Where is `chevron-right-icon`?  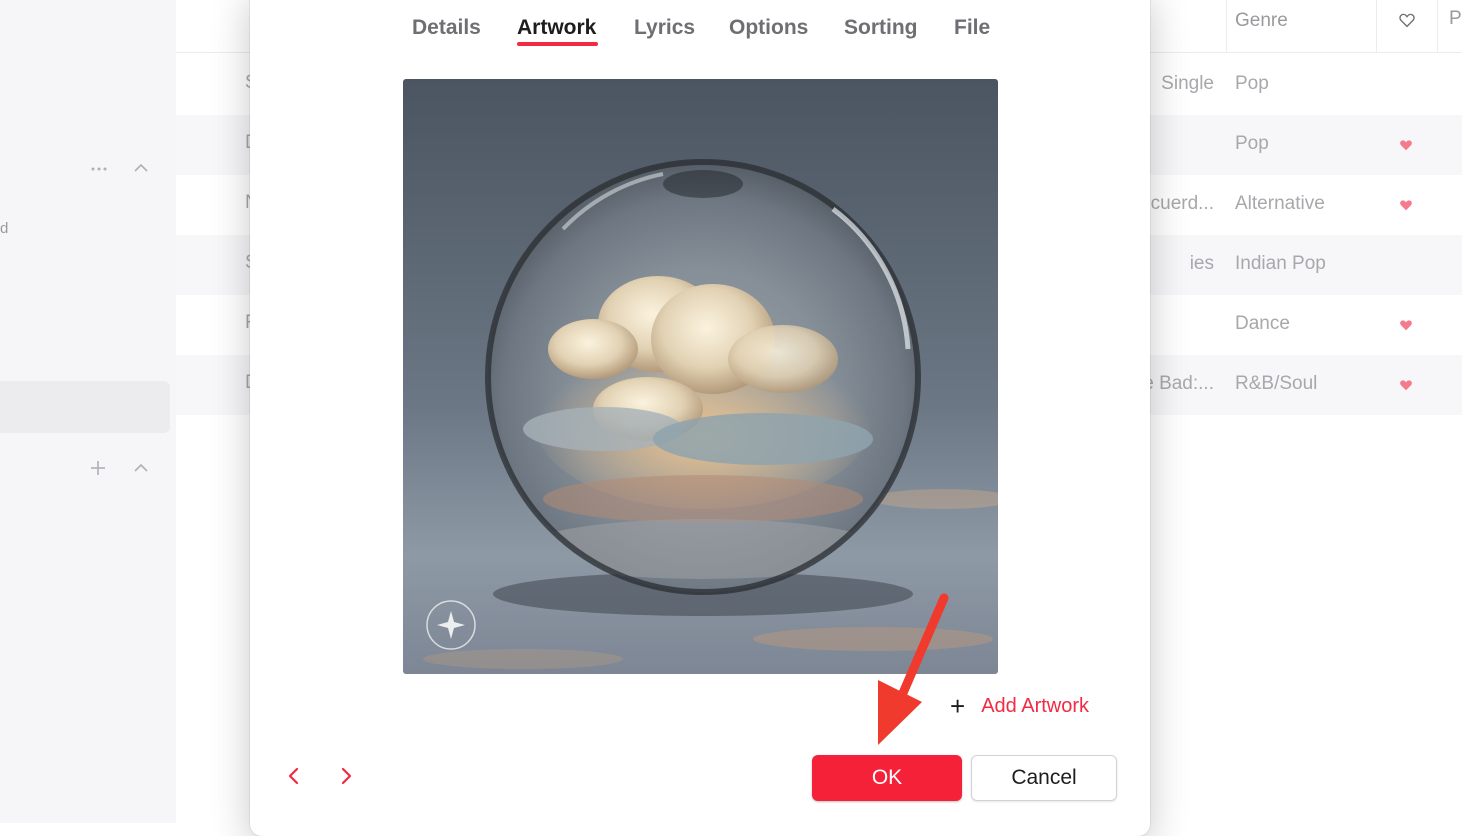 chevron-right-icon is located at coordinates (346, 776).